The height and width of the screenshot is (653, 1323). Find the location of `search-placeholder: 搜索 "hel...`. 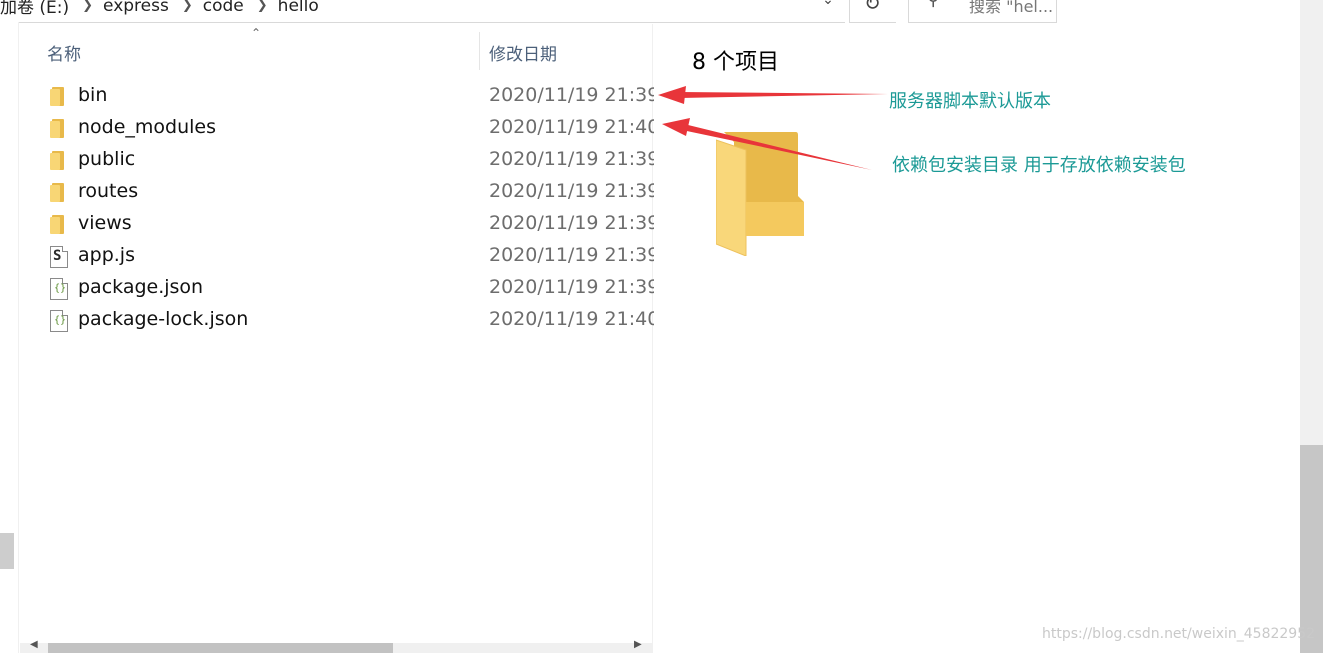

search-placeholder: 搜索 "hel... is located at coordinates (1011, 8).